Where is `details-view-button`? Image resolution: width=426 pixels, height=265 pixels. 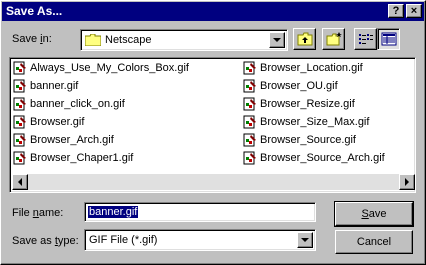
details-view-button is located at coordinates (388, 39).